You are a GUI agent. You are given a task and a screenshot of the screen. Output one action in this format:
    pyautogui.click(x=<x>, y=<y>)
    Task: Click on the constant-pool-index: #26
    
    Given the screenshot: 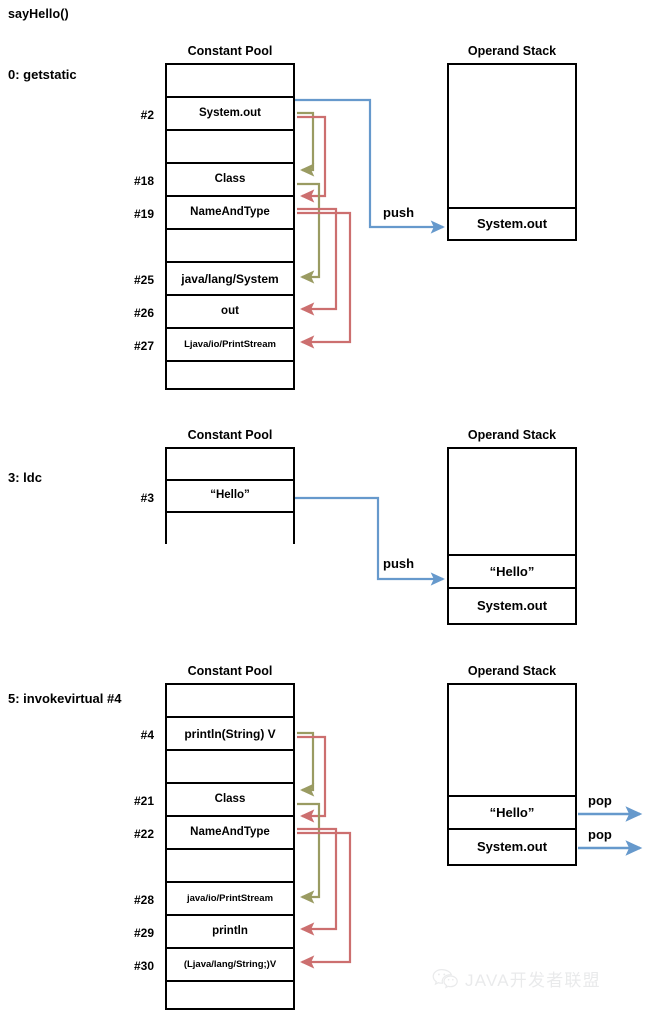 What is the action you would take?
    pyautogui.click(x=143, y=313)
    